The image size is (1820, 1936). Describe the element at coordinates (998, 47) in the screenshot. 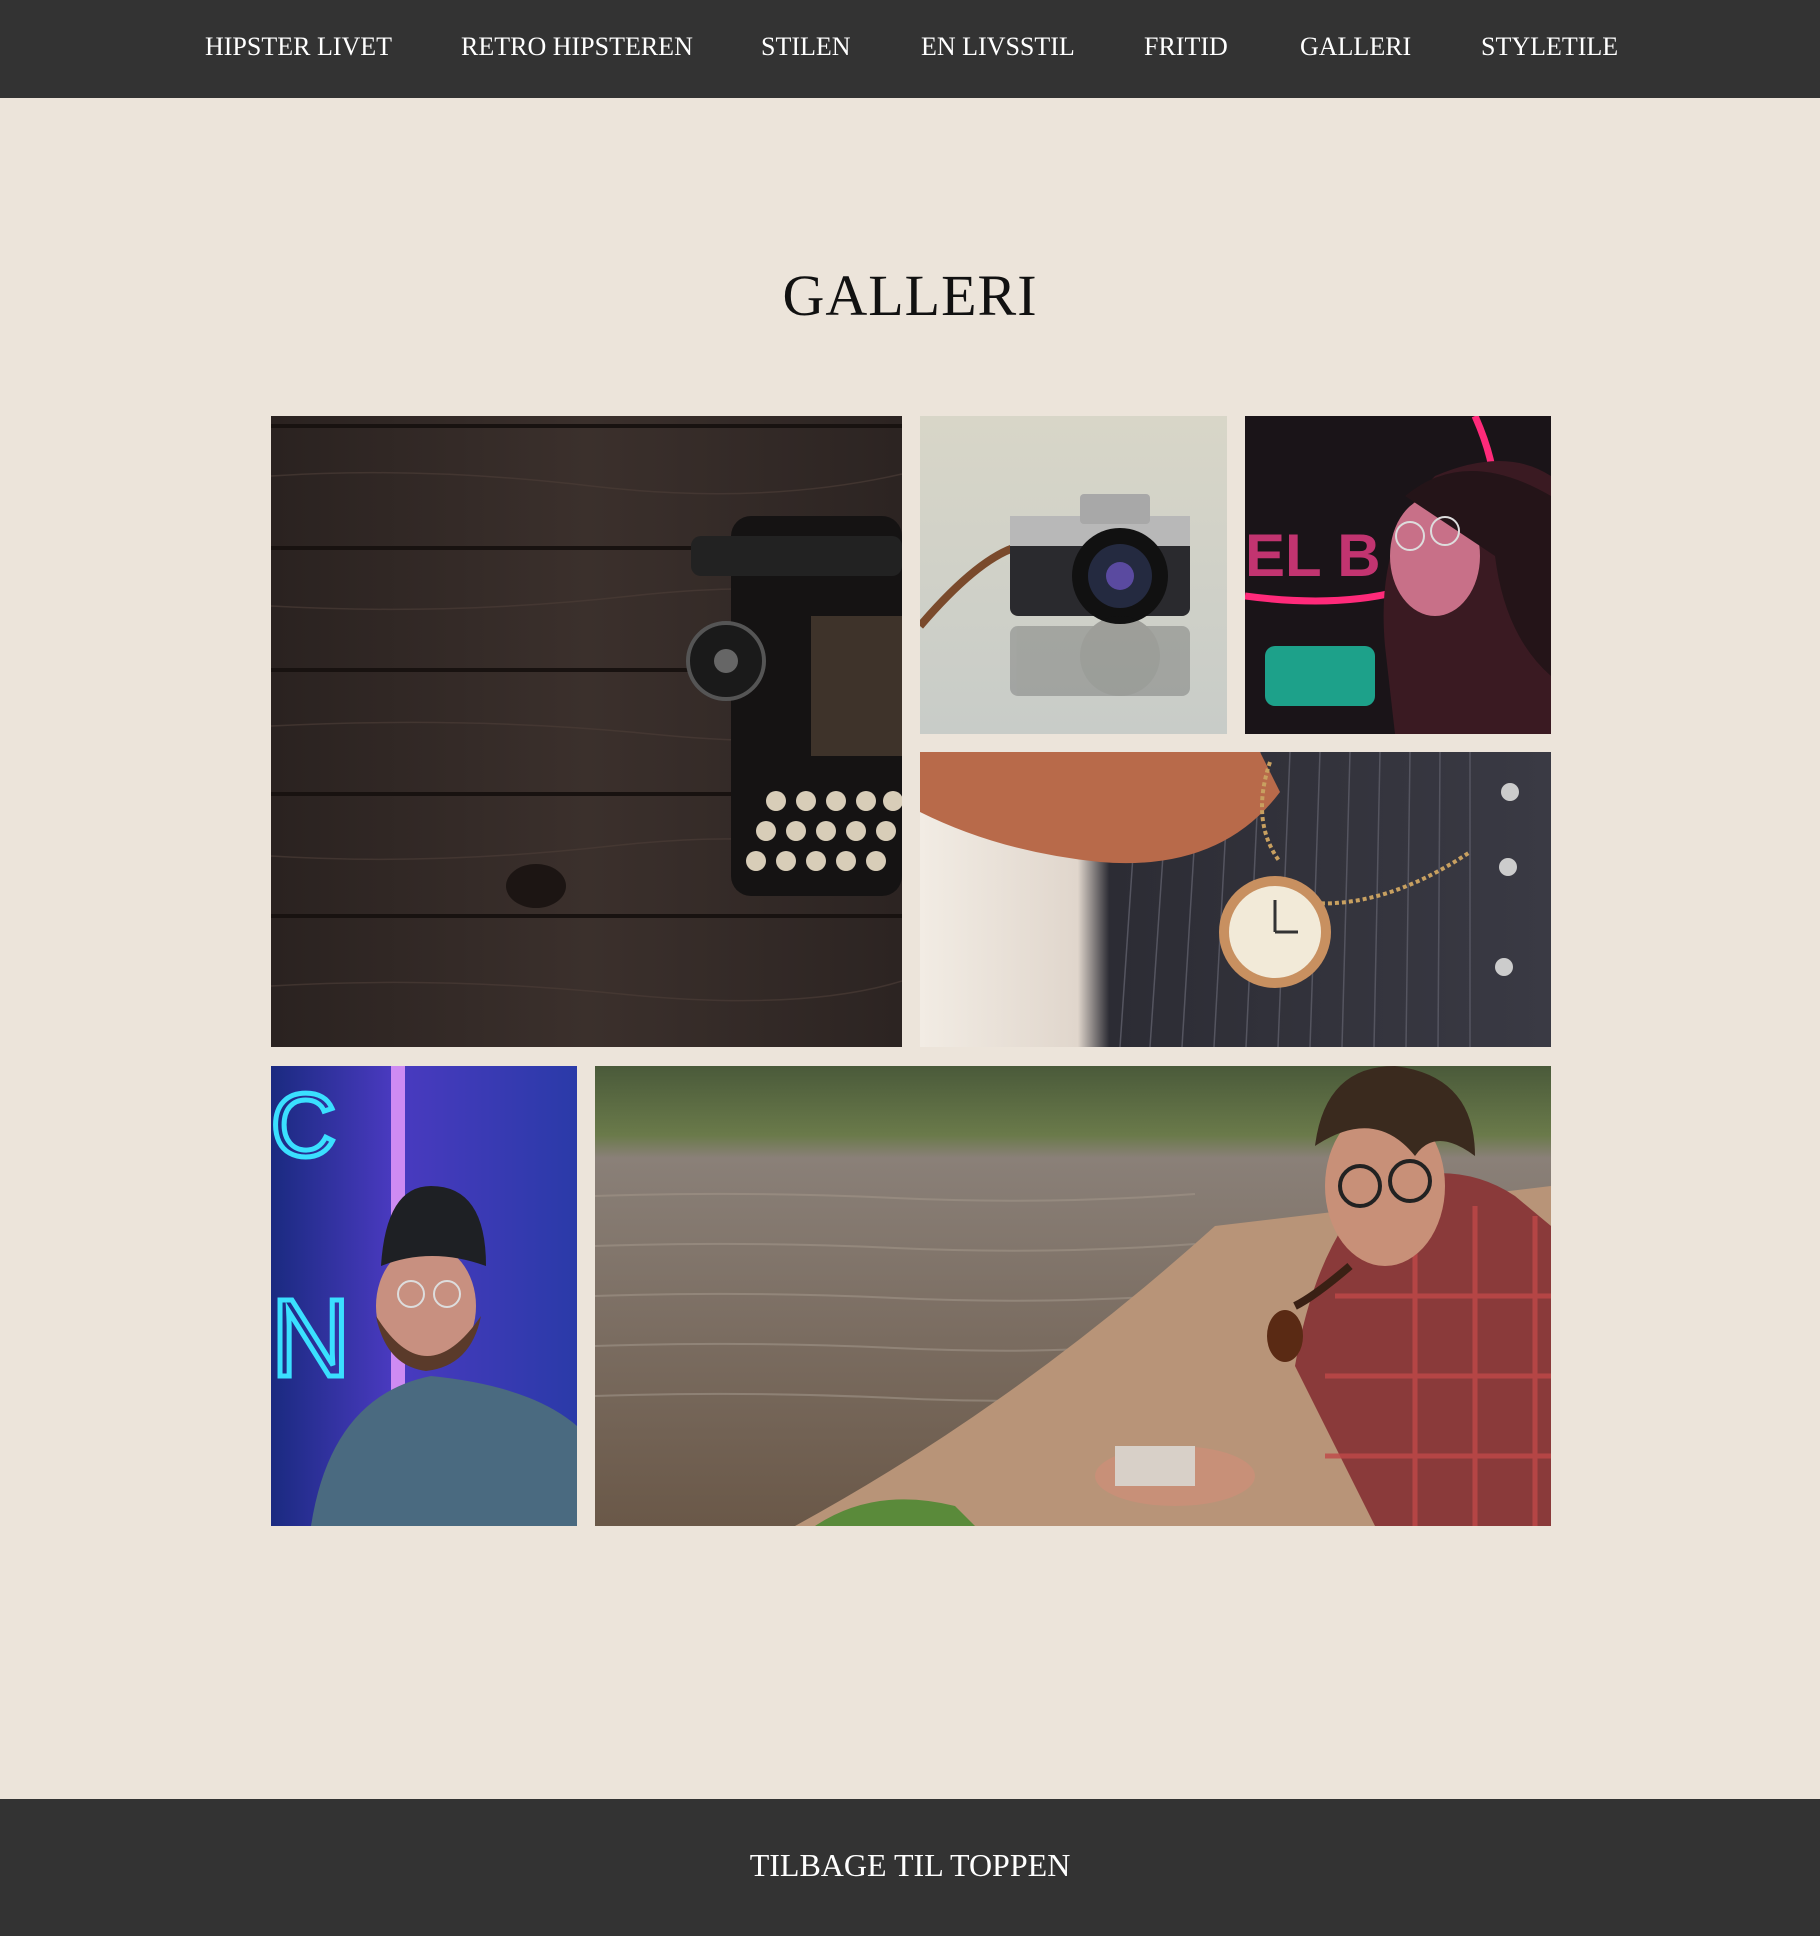

I see `nav-link-en-livsstil: EN LIVSSTIL` at that location.